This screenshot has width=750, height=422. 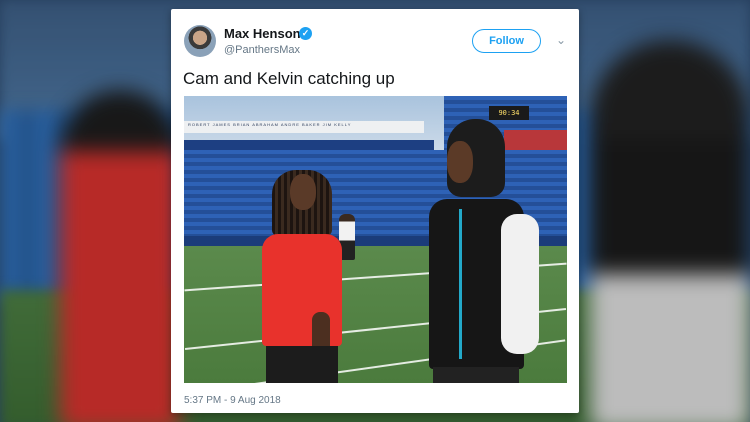 I want to click on author-handle: @PanthersMax, so click(x=262, y=50).